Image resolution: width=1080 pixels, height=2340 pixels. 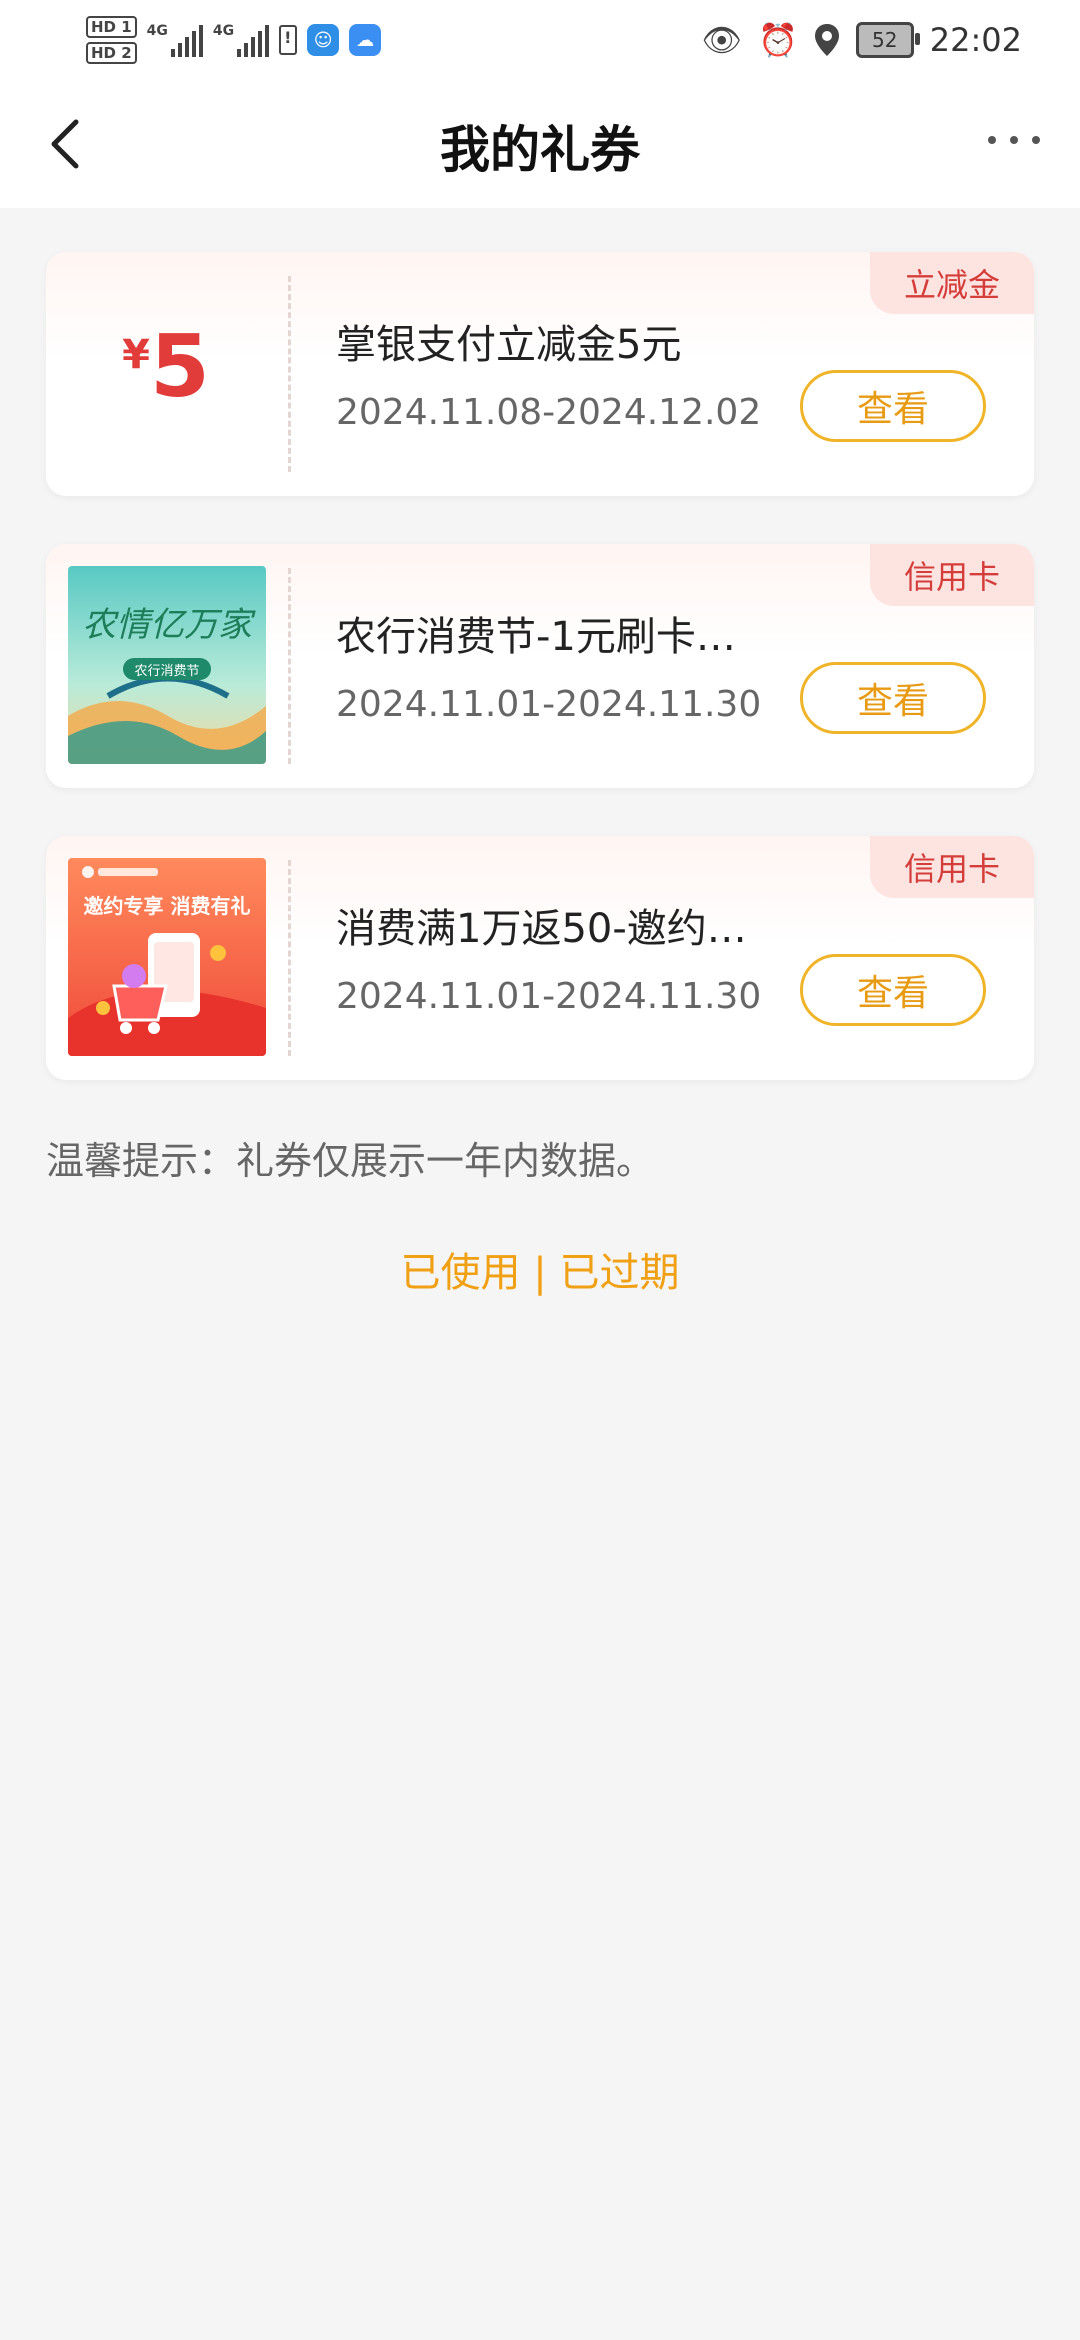 I want to click on clock: 22:02, so click(x=975, y=40).